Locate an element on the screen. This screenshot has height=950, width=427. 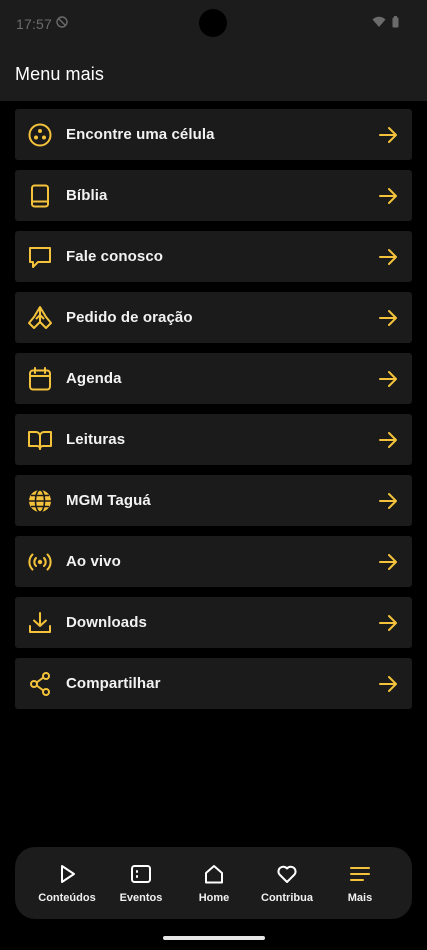
nav-item-conteudos: Conteúdos is located at coordinates (67, 883).